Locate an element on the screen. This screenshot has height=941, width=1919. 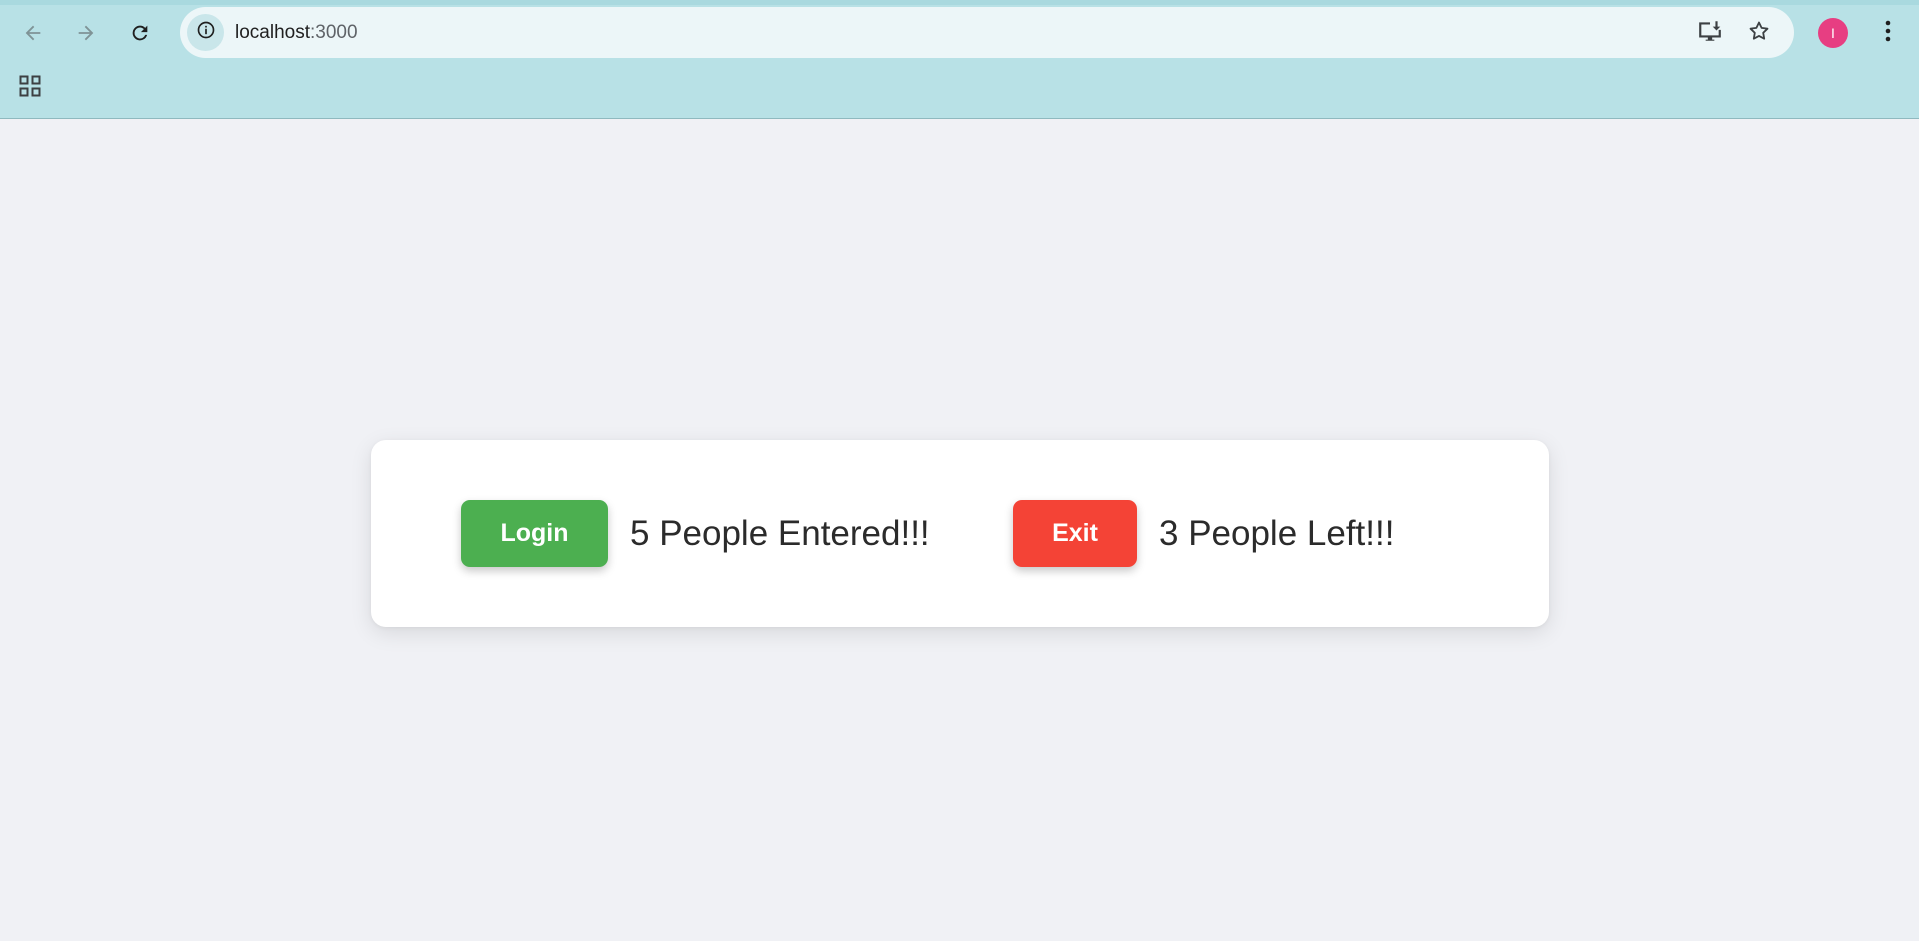
profile-initial: I is located at coordinates (1833, 33).